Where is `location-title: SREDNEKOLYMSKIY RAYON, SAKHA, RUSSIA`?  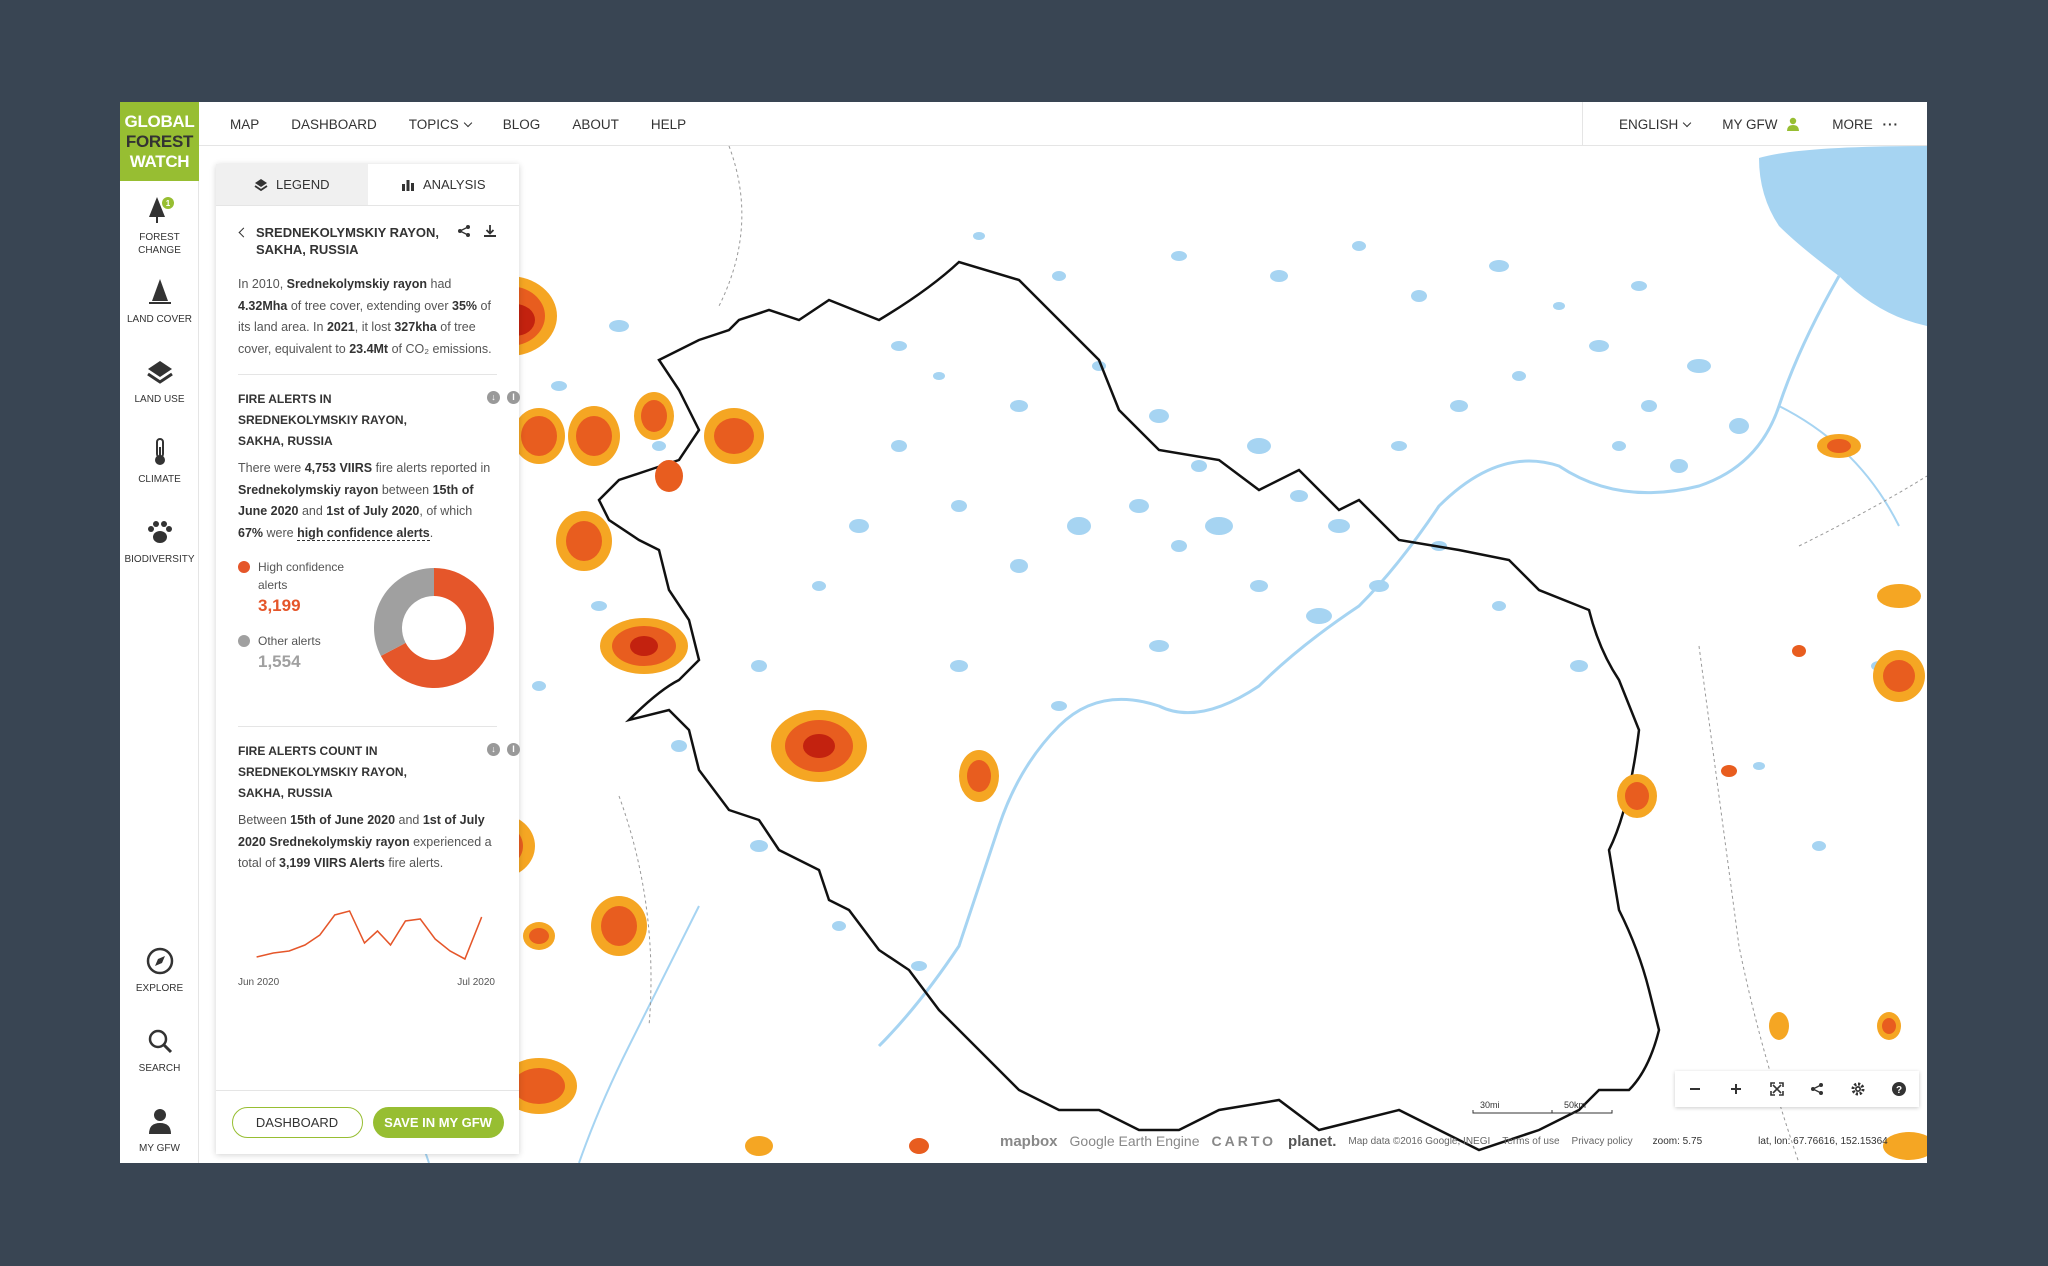
location-title: SREDNEKOLYMSKIY RAYON, SAKHA, RUSSIA is located at coordinates (367, 241).